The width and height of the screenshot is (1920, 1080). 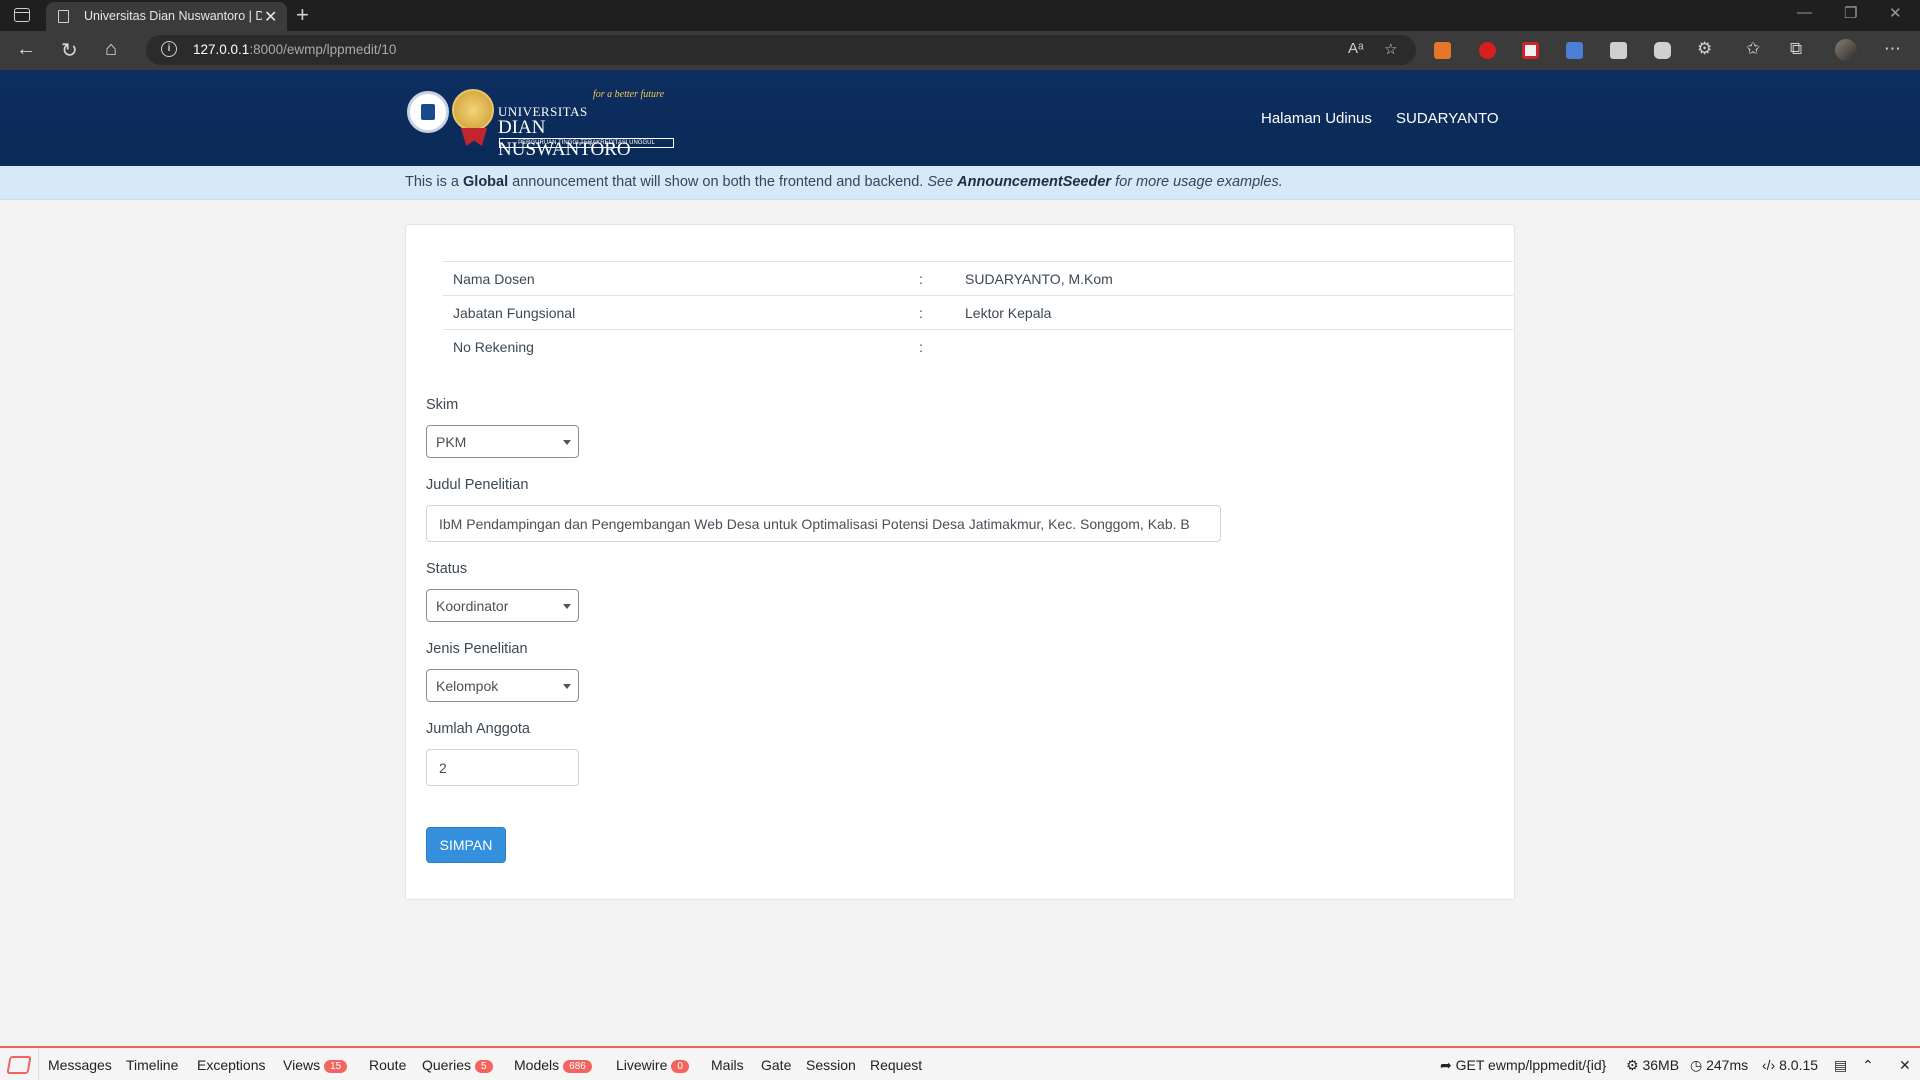 I want to click on logo-accreditation-bar: PERGURUAN TINGGI TERAKREDITASI UNGGUL, so click(x=586, y=143).